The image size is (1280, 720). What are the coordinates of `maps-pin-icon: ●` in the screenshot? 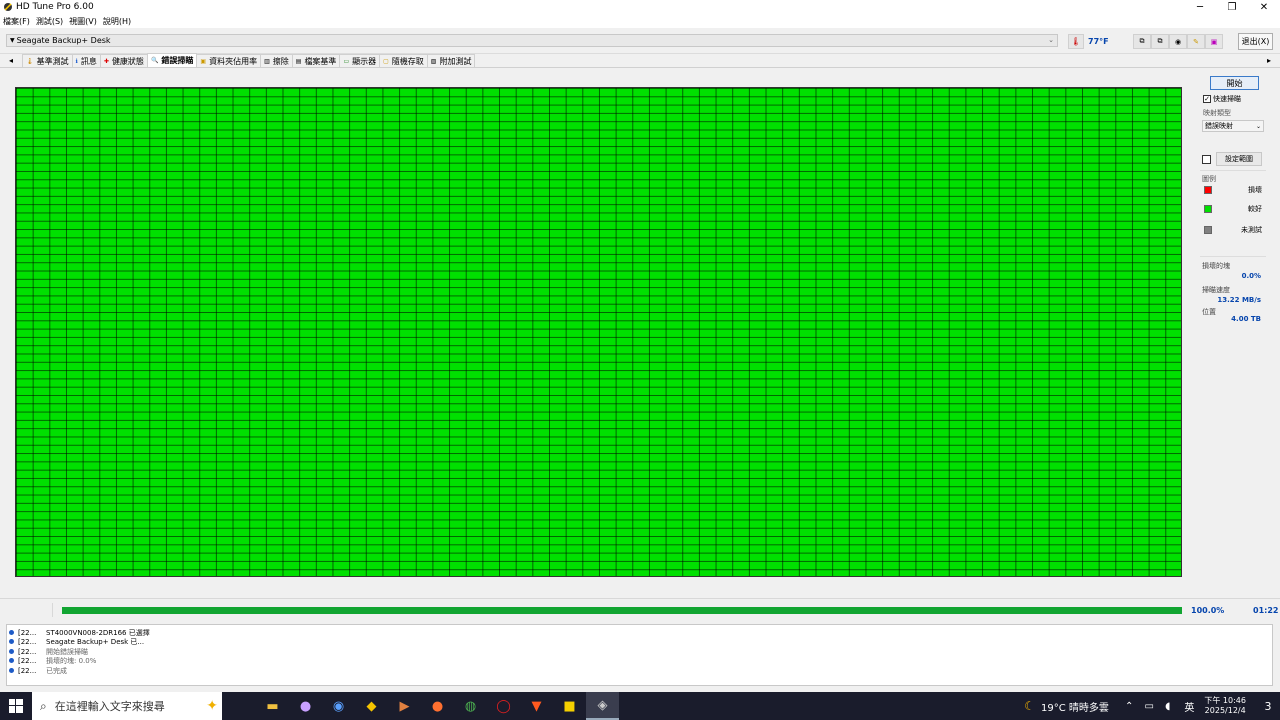 It's located at (305, 706).